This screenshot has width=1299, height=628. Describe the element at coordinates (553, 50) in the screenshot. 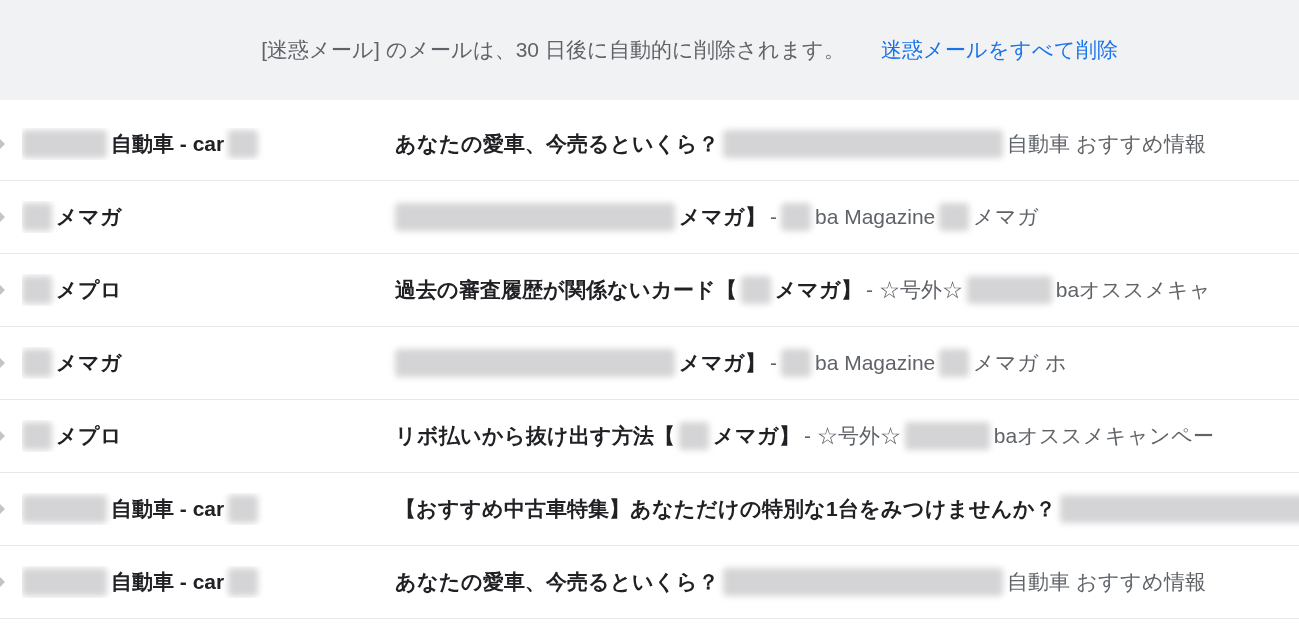

I see `banner-message: [迷惑メール] のメールは、30 日後に自動的に削除されます。` at that location.